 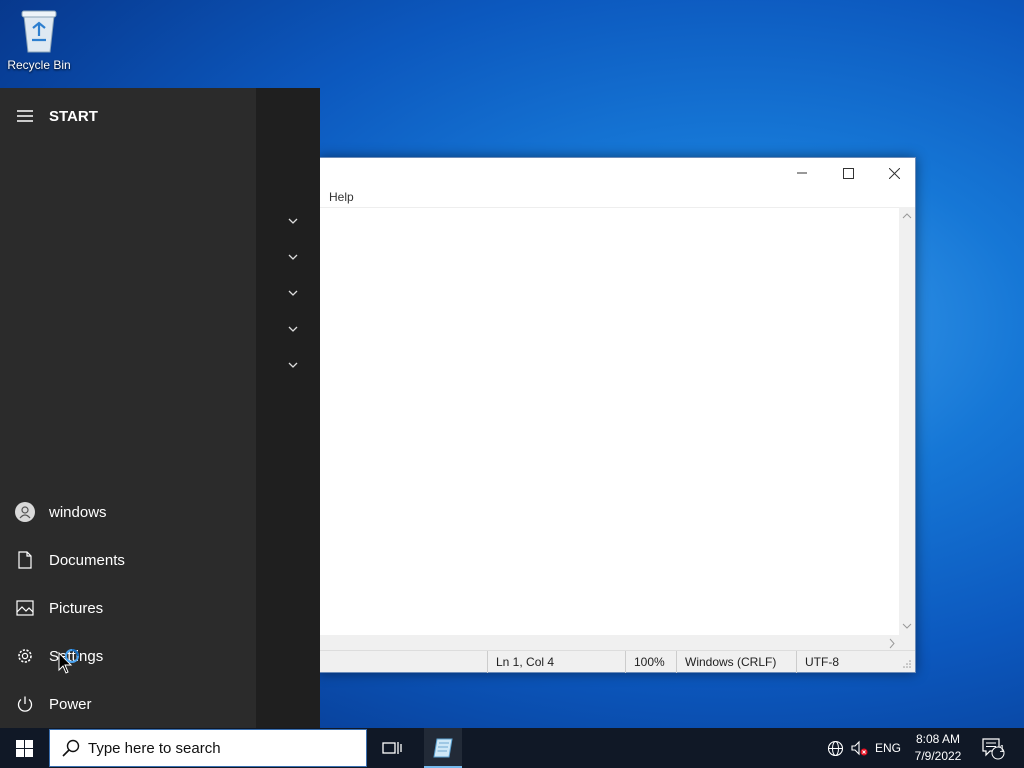 What do you see at coordinates (1002, 749) in the screenshot?
I see `notification-count-badge: 1` at bounding box center [1002, 749].